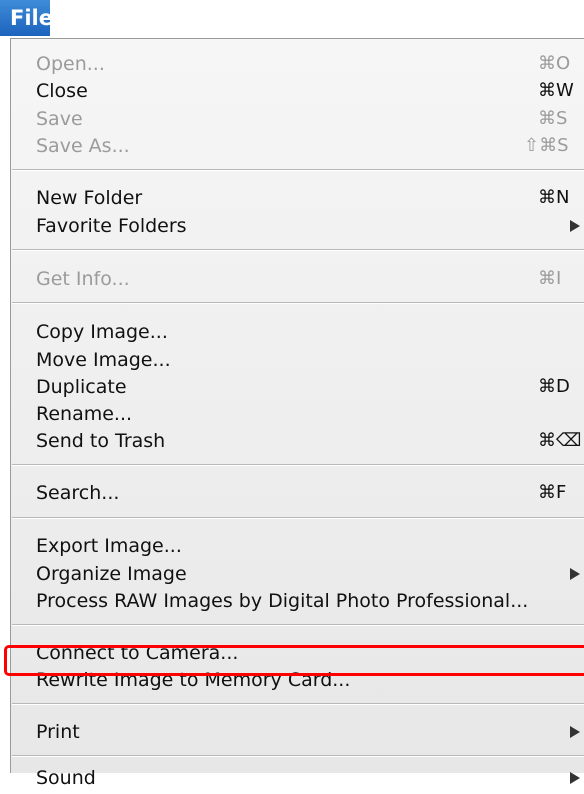  What do you see at coordinates (66, 777) in the screenshot?
I see `menu-item-label: Sound` at bounding box center [66, 777].